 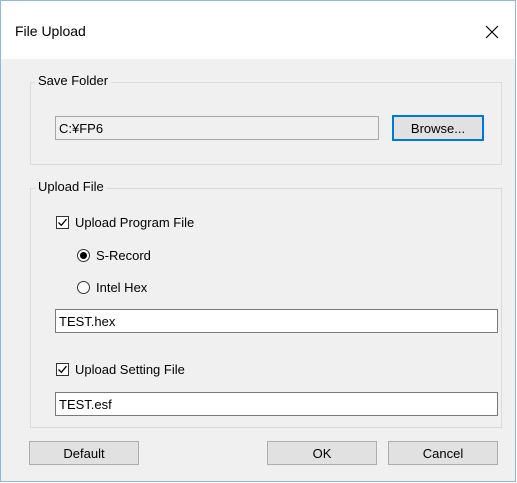 I want to click on cancel-button: Cancel, so click(x=443, y=453).